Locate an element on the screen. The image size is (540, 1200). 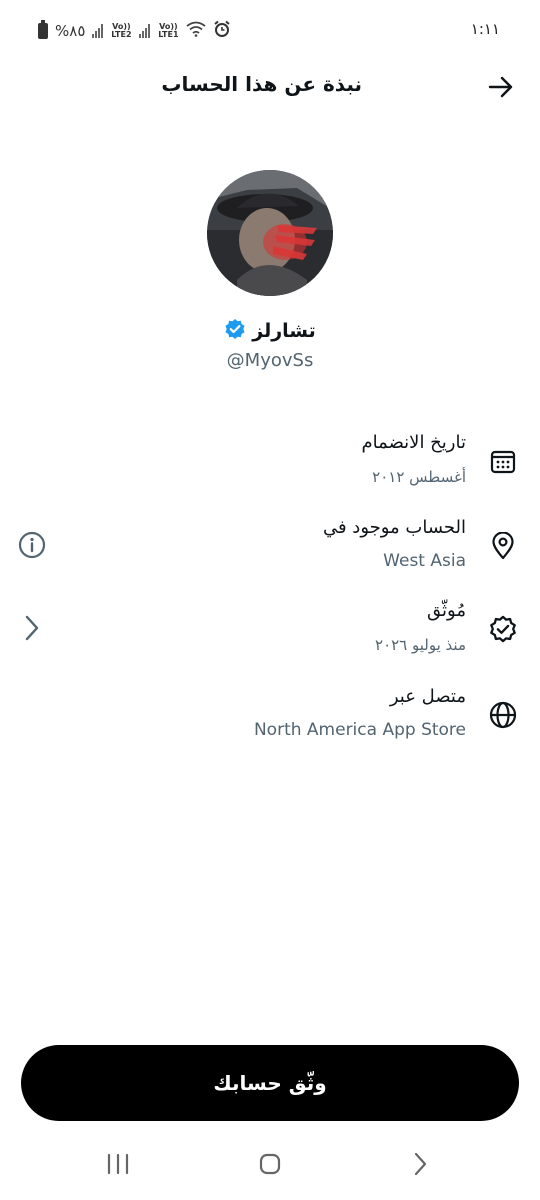
display-name: تشارلز is located at coordinates (284, 331).